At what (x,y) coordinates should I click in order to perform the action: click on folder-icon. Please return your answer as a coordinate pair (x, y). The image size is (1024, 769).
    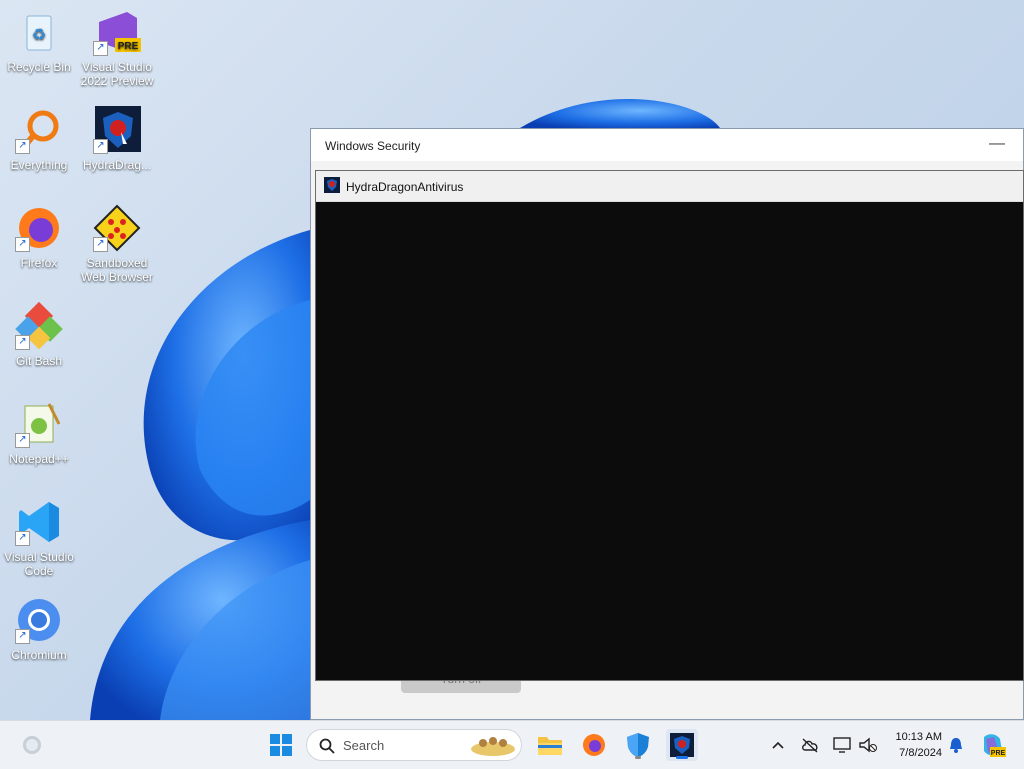
    Looking at the image, I should click on (550, 746).